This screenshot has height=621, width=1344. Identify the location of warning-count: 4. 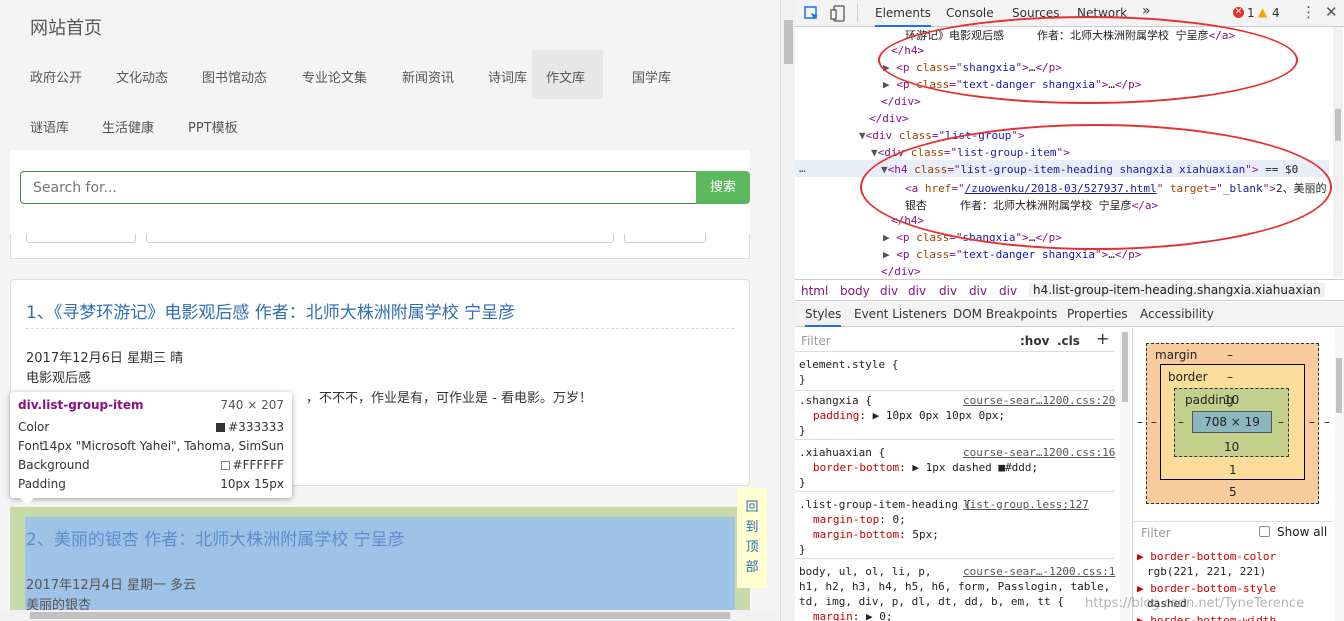
(1276, 13).